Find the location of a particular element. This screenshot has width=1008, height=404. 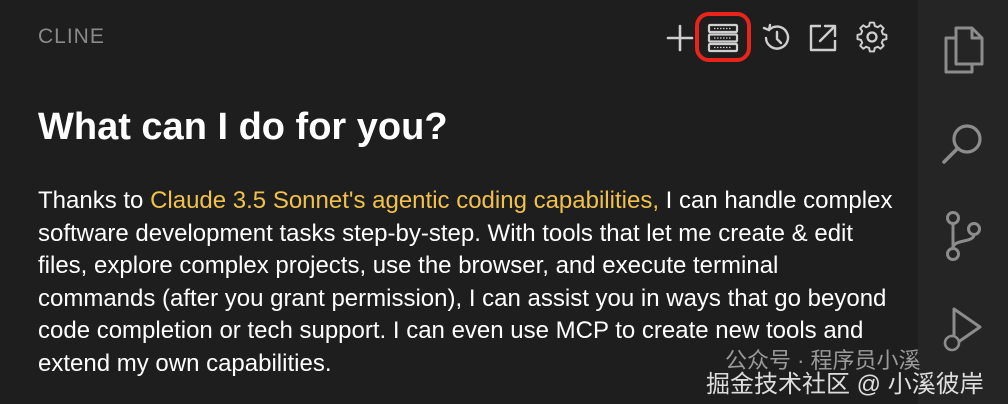

intro-text: Thanks to is located at coordinates (94, 200).